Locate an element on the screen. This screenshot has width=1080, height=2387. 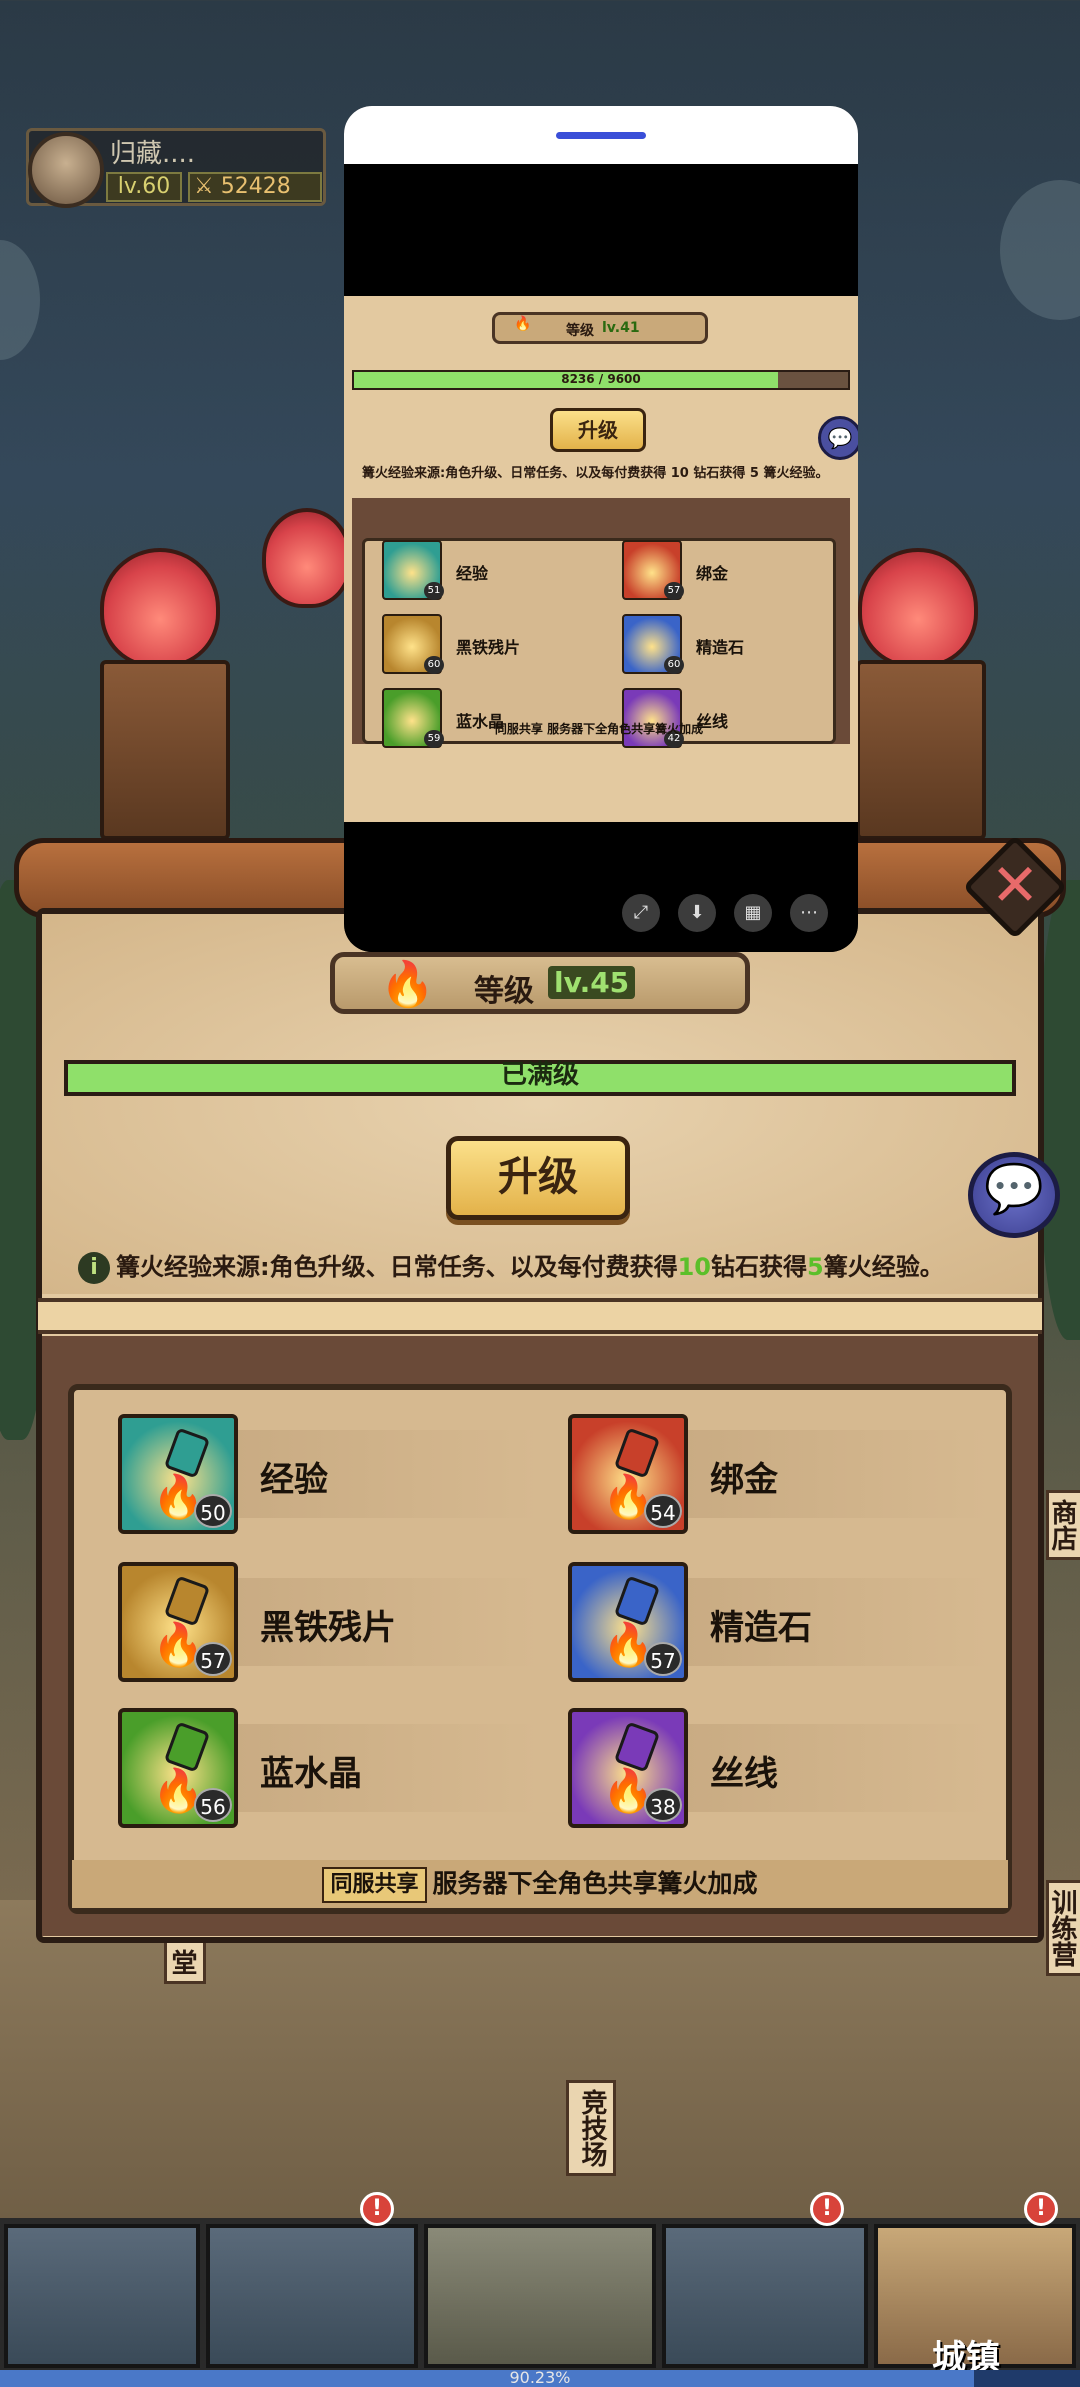
bonfire-slot-icon: 🔥 56 is located at coordinates (178, 1768).